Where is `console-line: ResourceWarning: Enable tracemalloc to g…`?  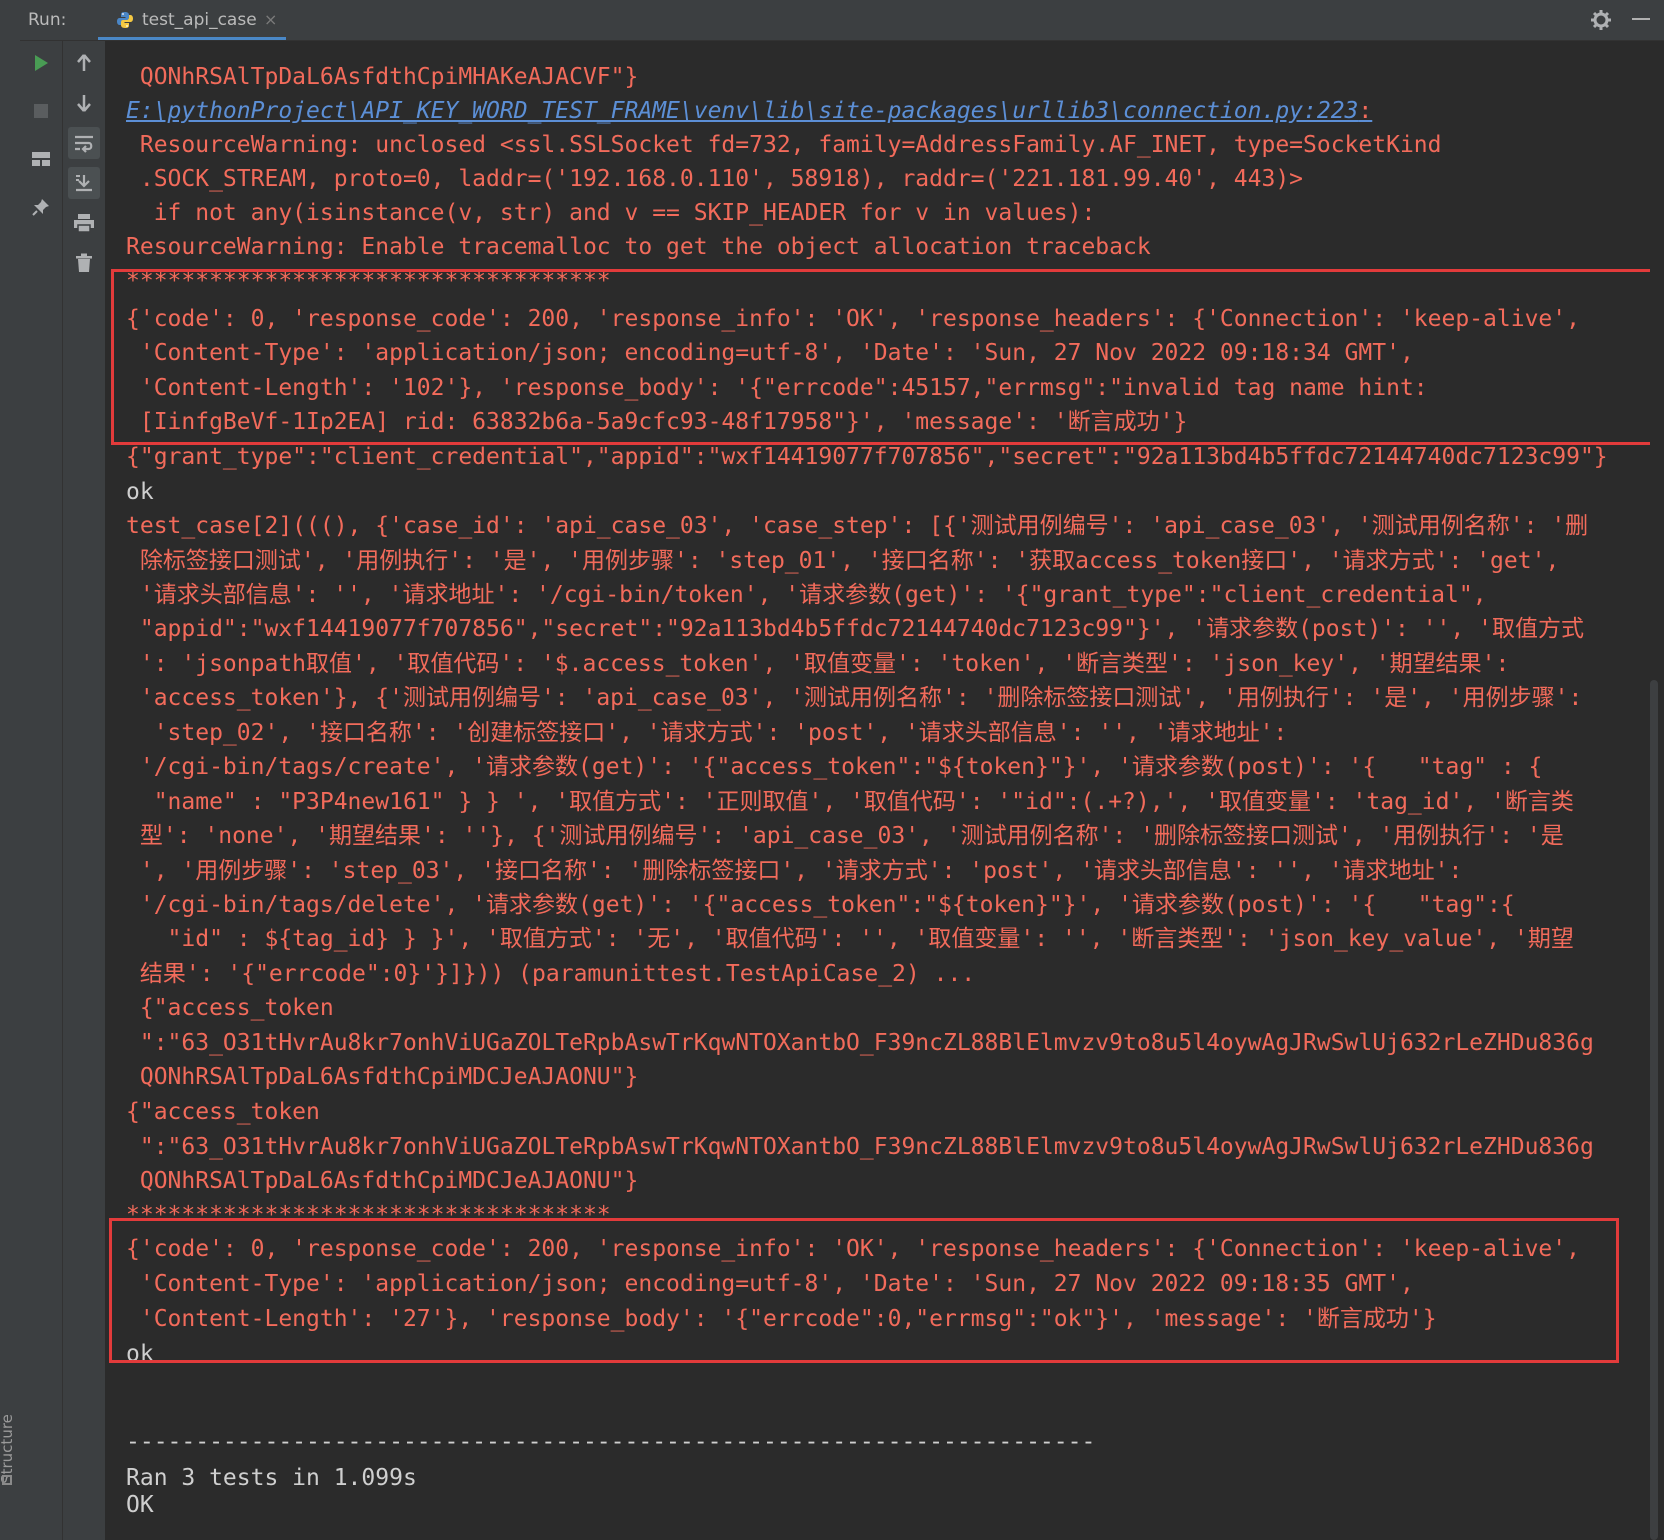 console-line: ResourceWarning: Enable tracemalloc to g… is located at coordinates (638, 247).